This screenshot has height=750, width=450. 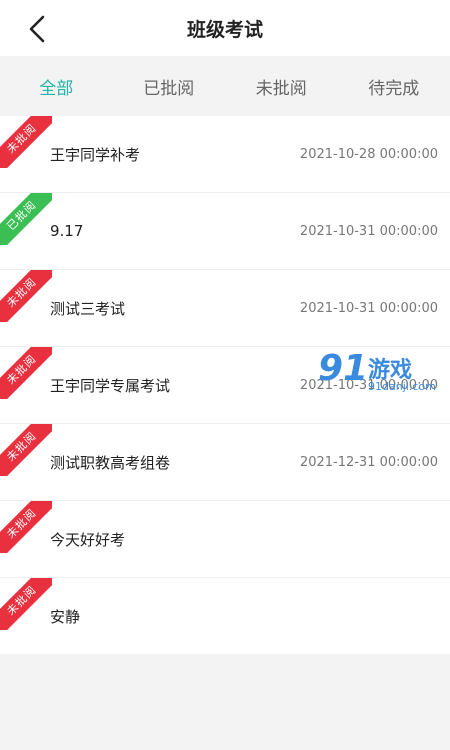 What do you see at coordinates (169, 86) in the screenshot?
I see `tab-reviewed: 已批阅` at bounding box center [169, 86].